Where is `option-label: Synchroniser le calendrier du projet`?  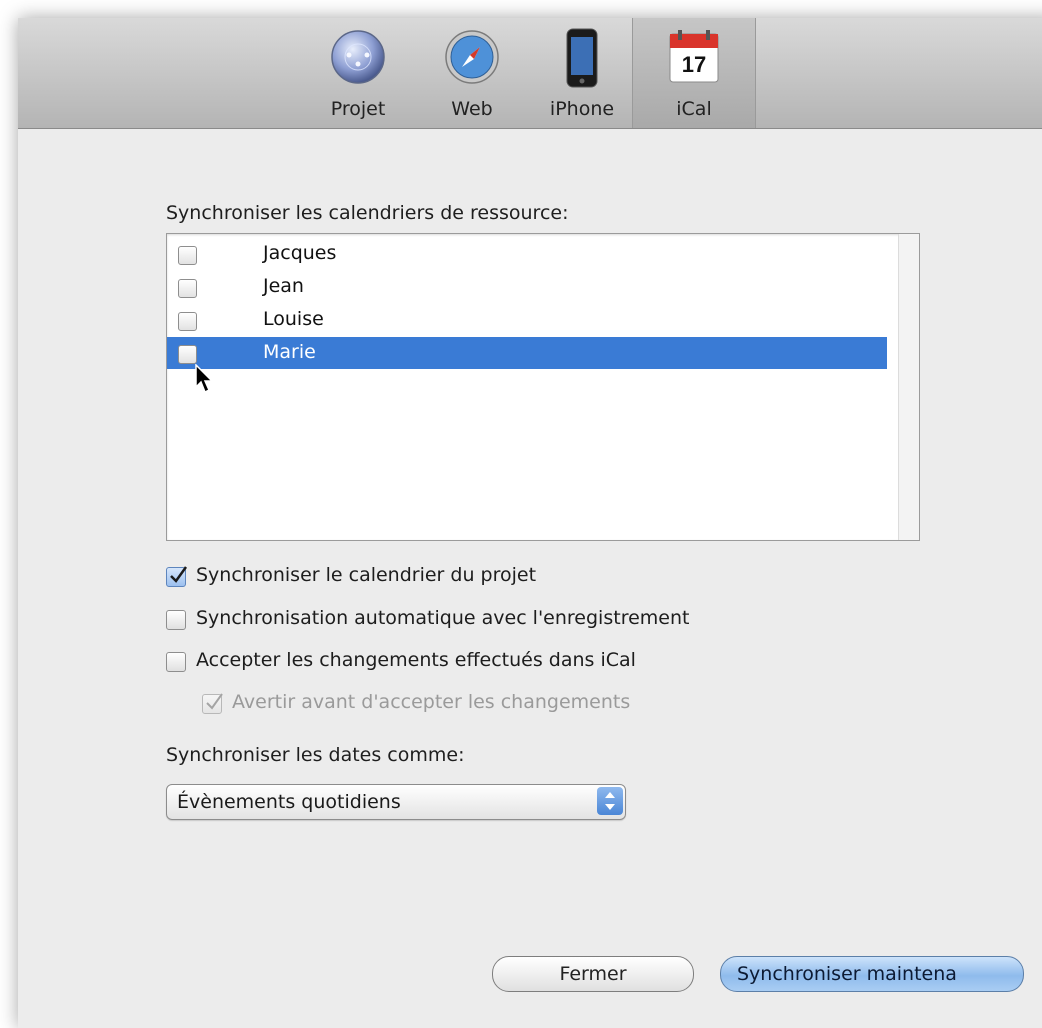 option-label: Synchroniser le calendrier du projet is located at coordinates (366, 575).